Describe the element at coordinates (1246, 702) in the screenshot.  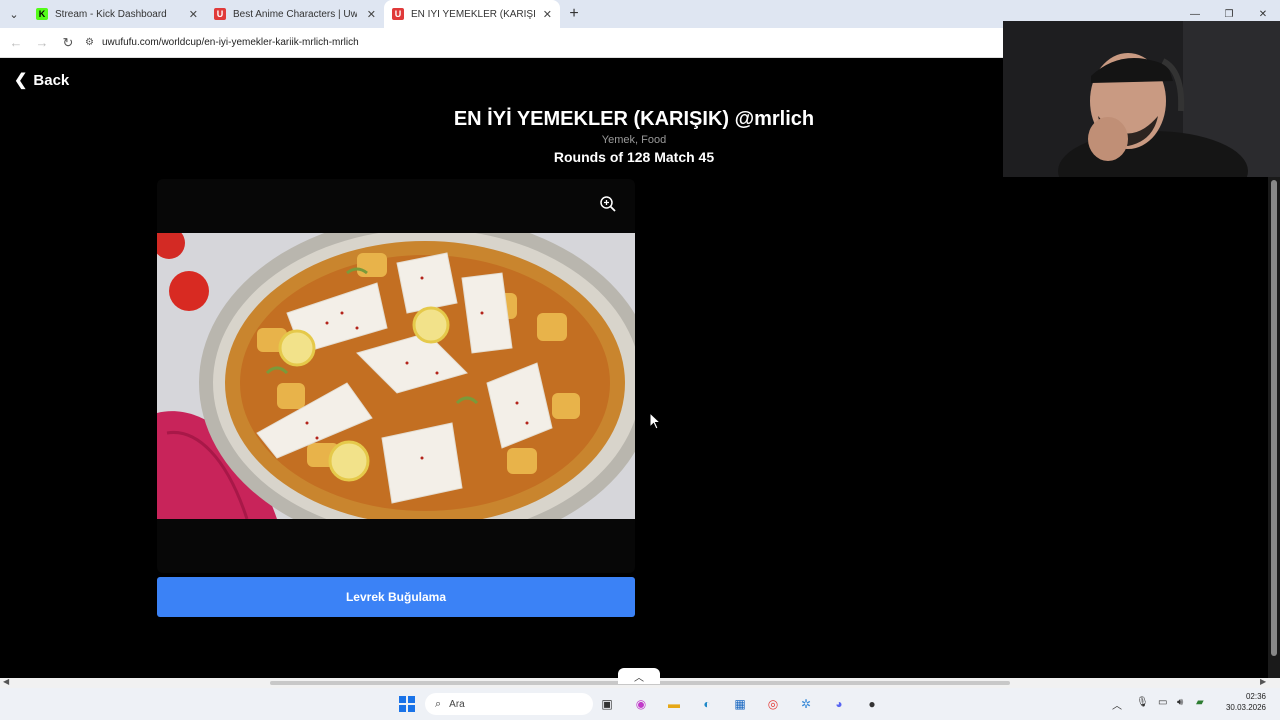
I see `system-clock: 02:36 30.03.2026` at that location.